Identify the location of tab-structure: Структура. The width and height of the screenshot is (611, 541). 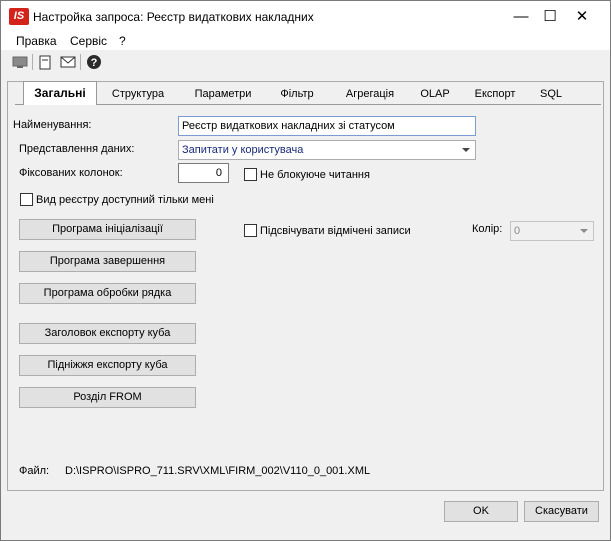
(138, 94).